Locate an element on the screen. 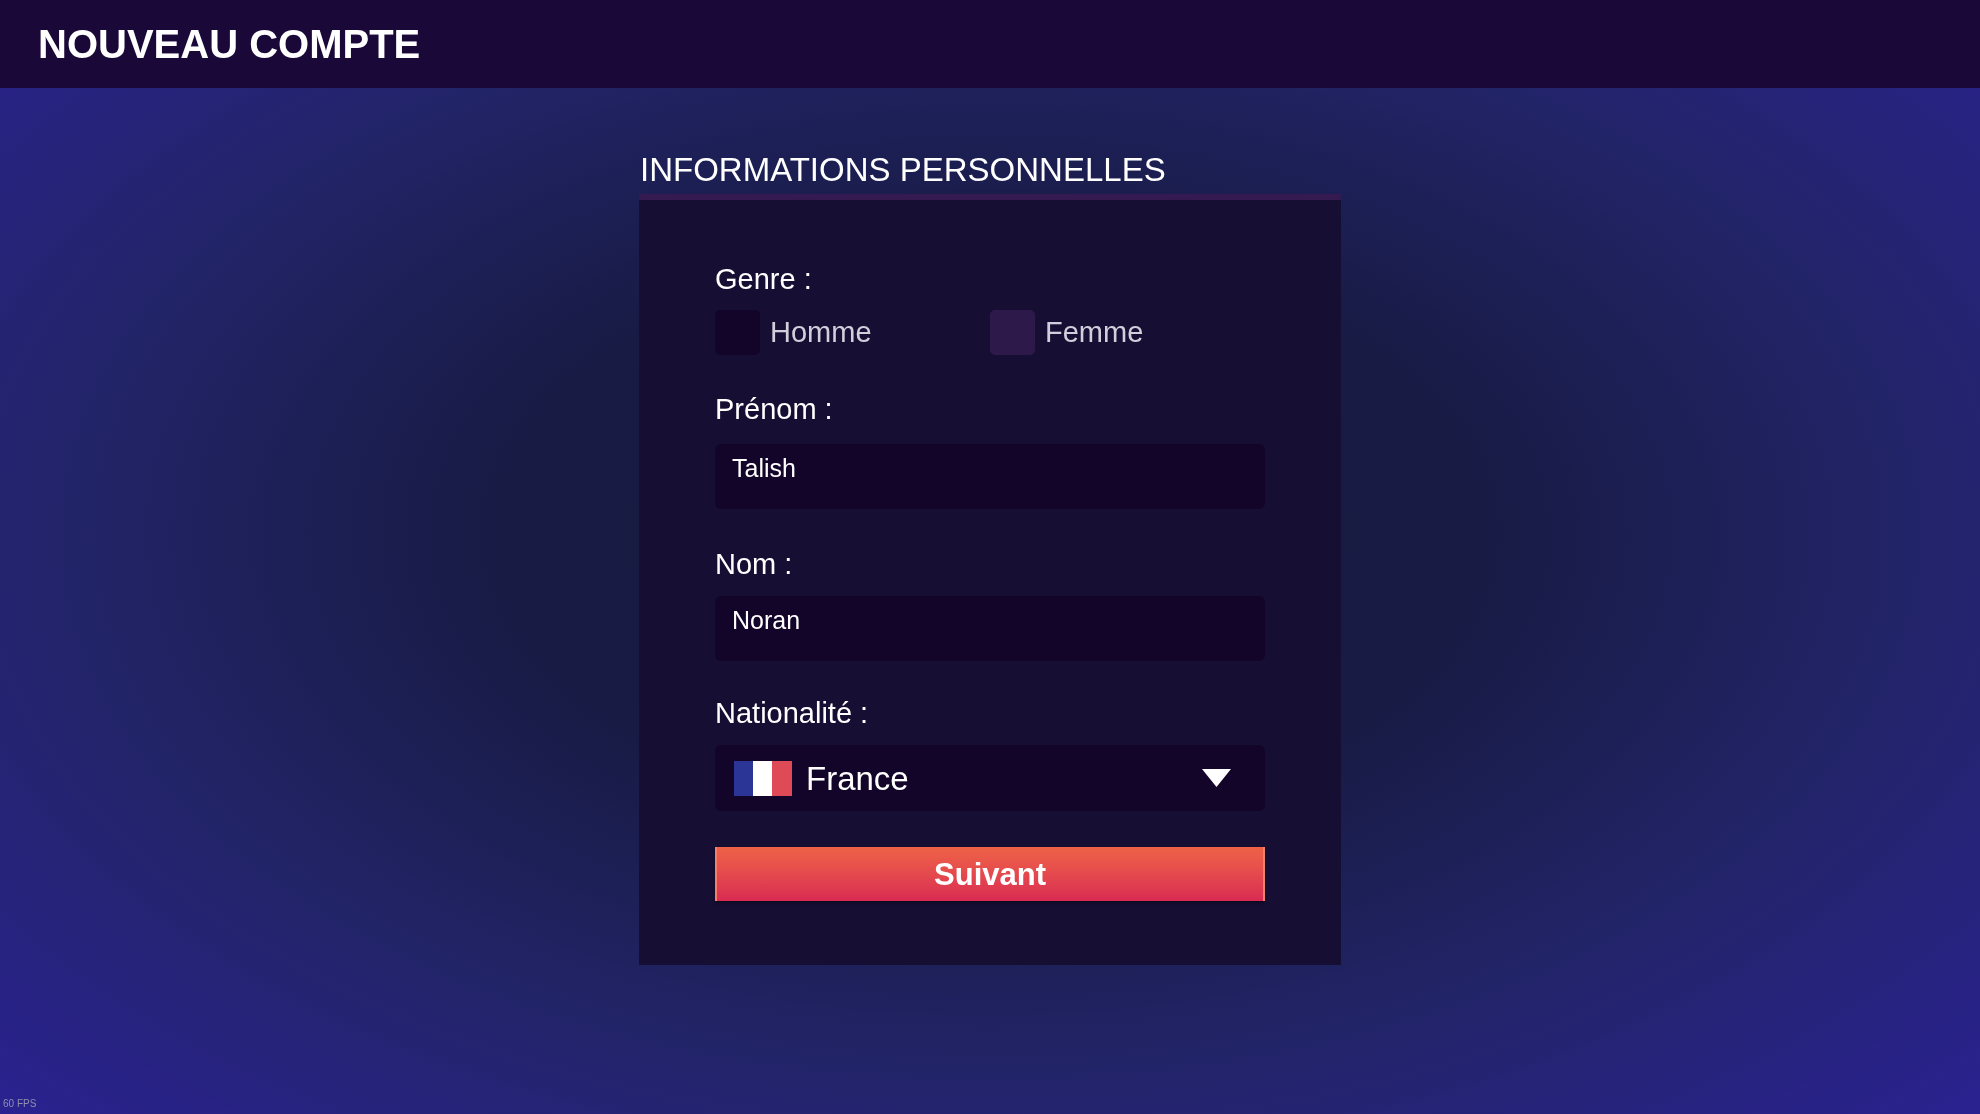 This screenshot has width=1980, height=1114. caret-icon is located at coordinates (1216, 778).